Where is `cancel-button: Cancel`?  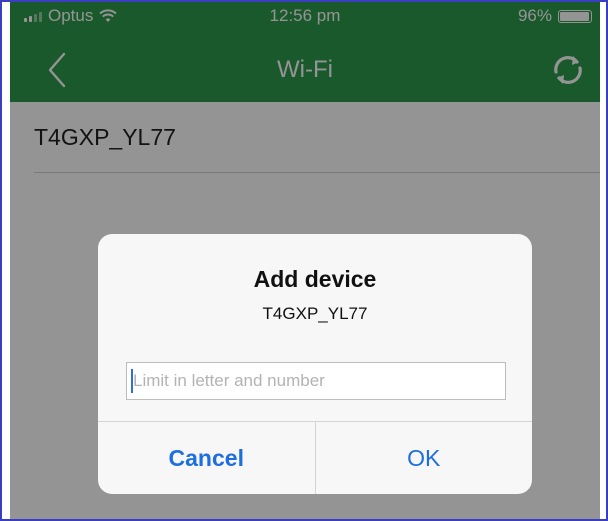 cancel-button: Cancel is located at coordinates (207, 458).